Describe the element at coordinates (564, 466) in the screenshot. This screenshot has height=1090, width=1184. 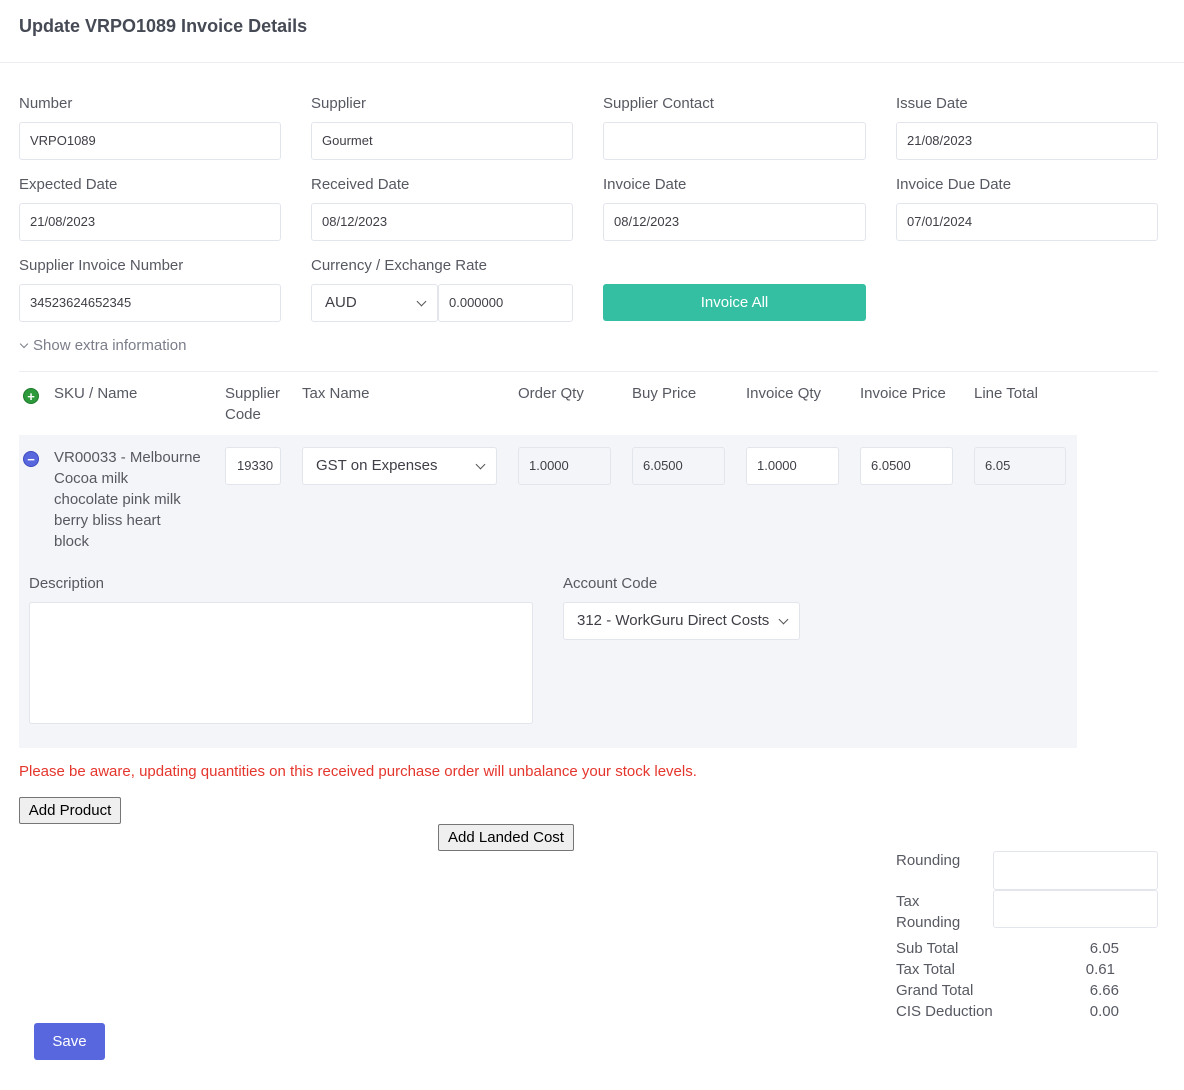
I see `order-qty-field: 1.0000` at that location.